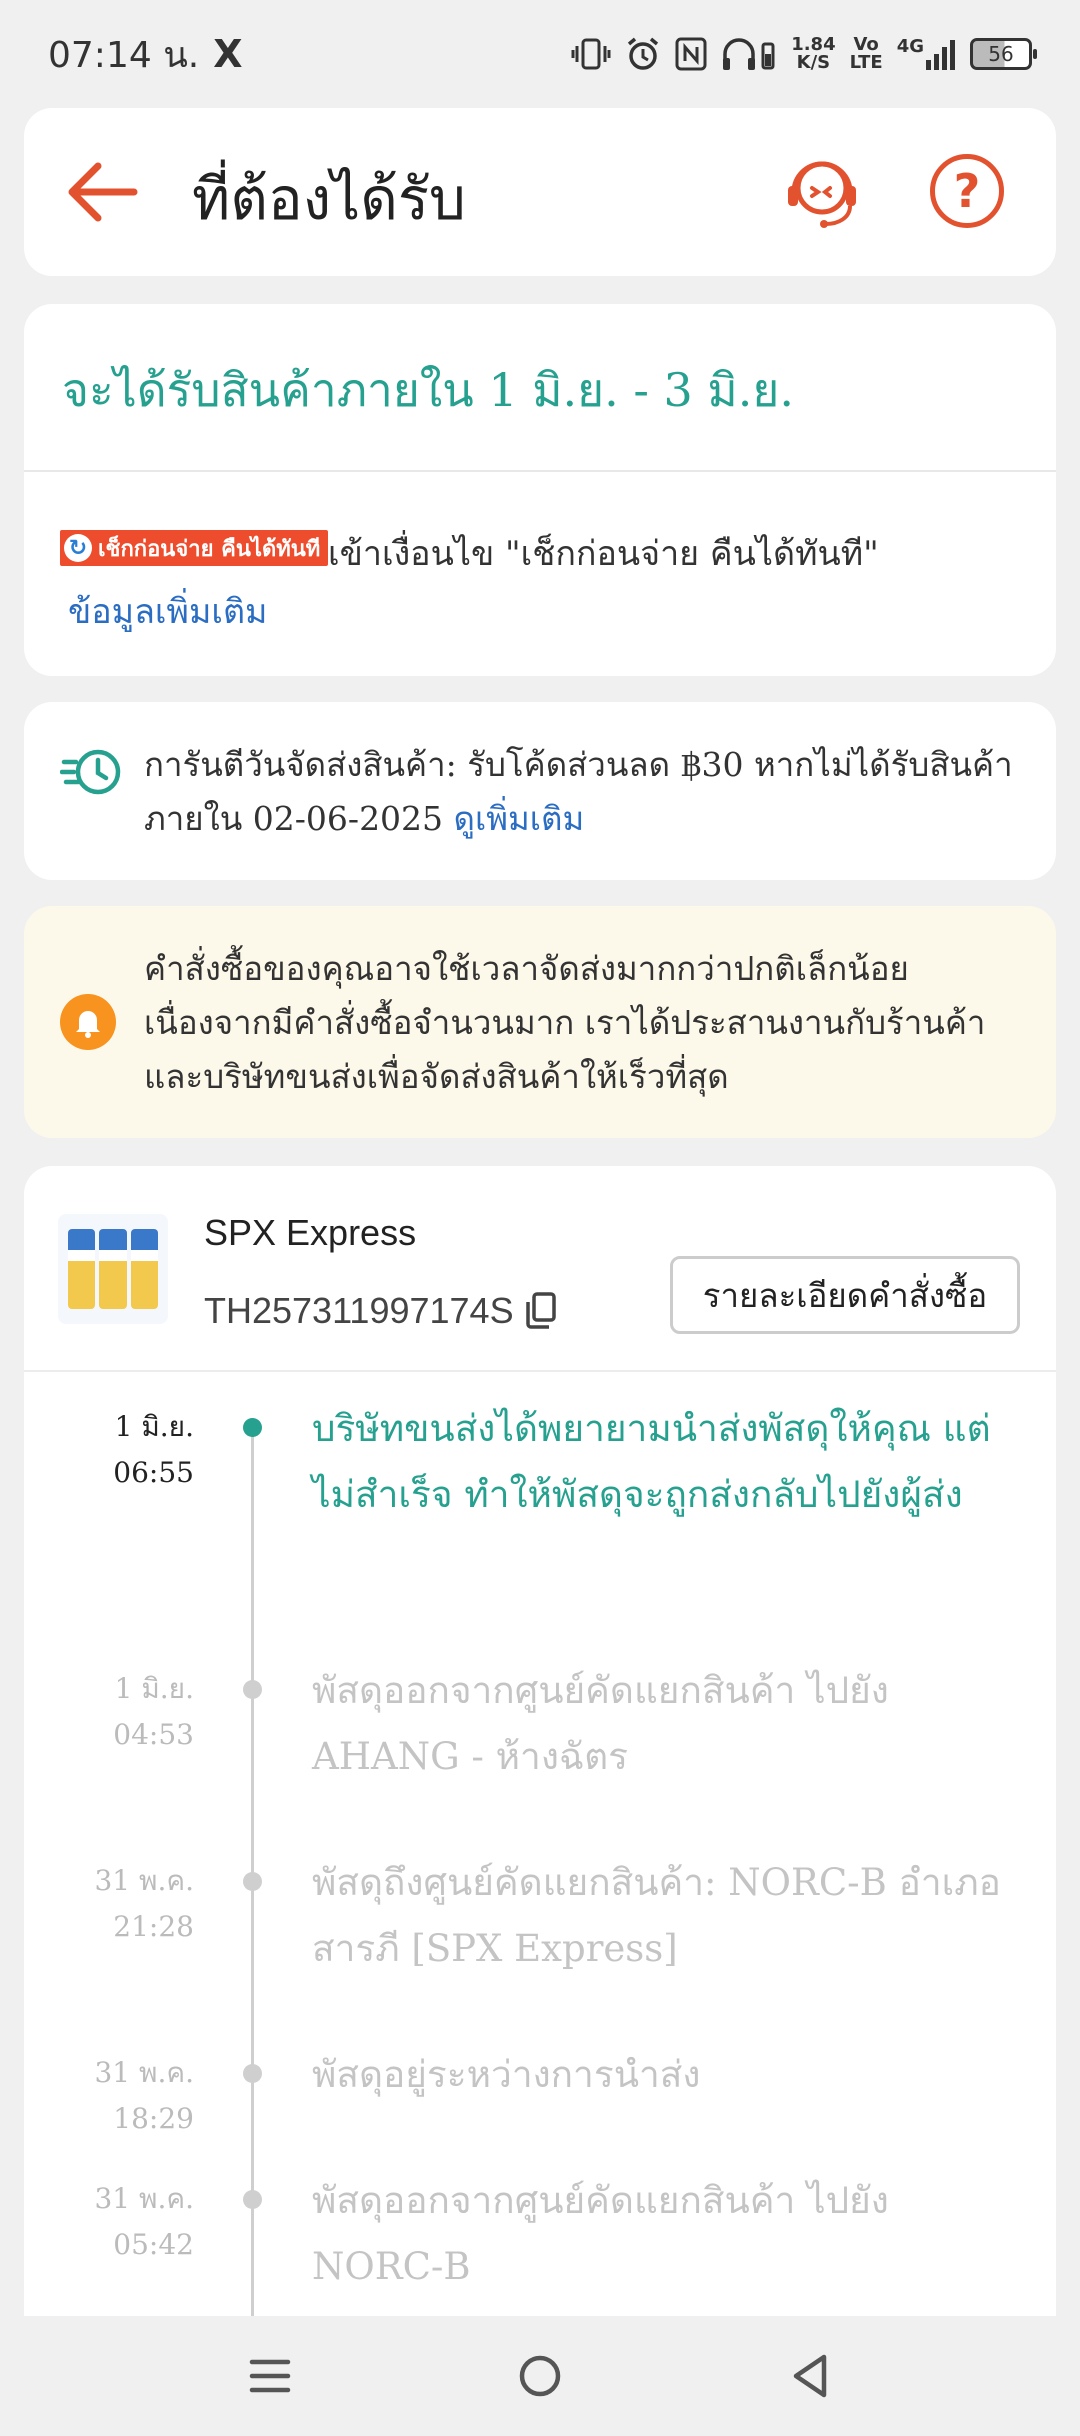 The width and height of the screenshot is (1080, 2436). What do you see at coordinates (540, 192) in the screenshot?
I see `header: ที่ต้องได้รับ ?` at bounding box center [540, 192].